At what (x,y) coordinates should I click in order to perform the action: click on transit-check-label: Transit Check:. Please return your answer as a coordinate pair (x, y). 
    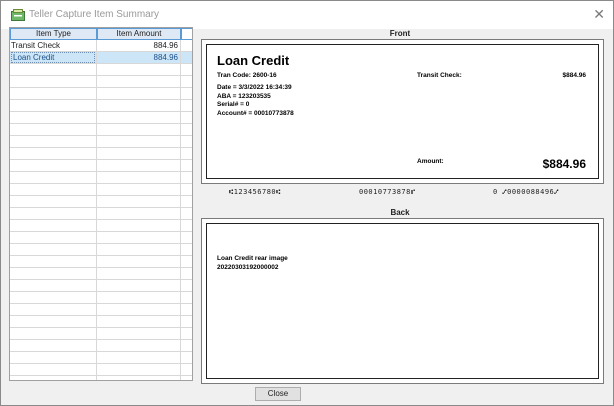
    Looking at the image, I should click on (439, 75).